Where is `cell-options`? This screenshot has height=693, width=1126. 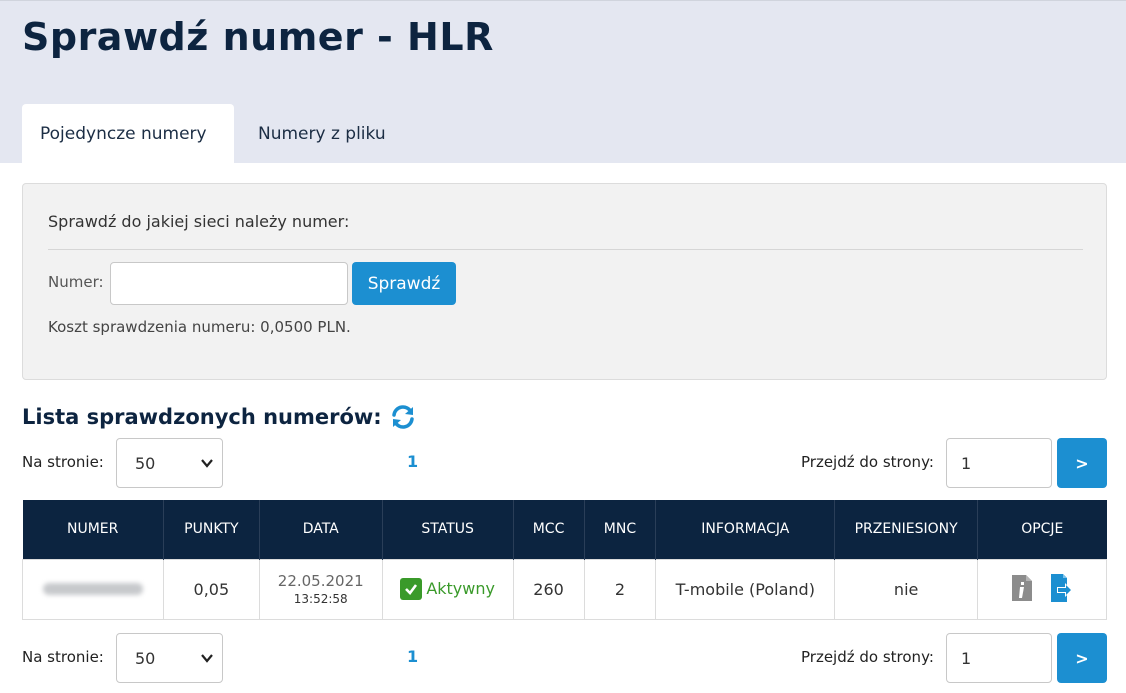
cell-options is located at coordinates (1042, 589).